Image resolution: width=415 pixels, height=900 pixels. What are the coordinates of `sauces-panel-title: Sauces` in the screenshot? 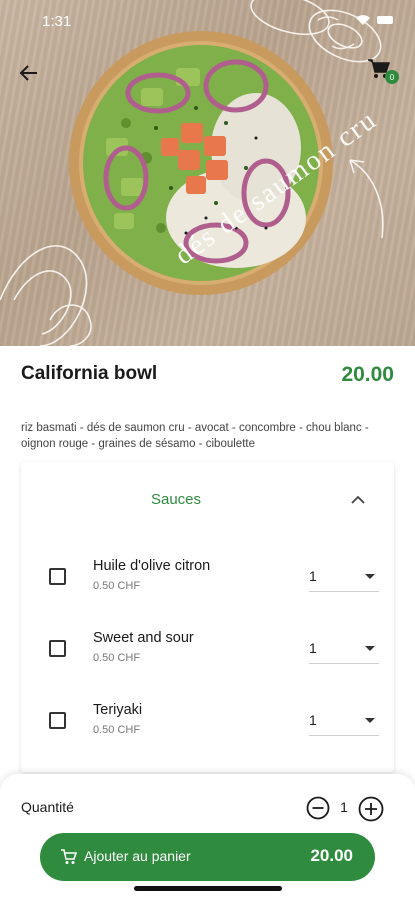 It's located at (176, 499).